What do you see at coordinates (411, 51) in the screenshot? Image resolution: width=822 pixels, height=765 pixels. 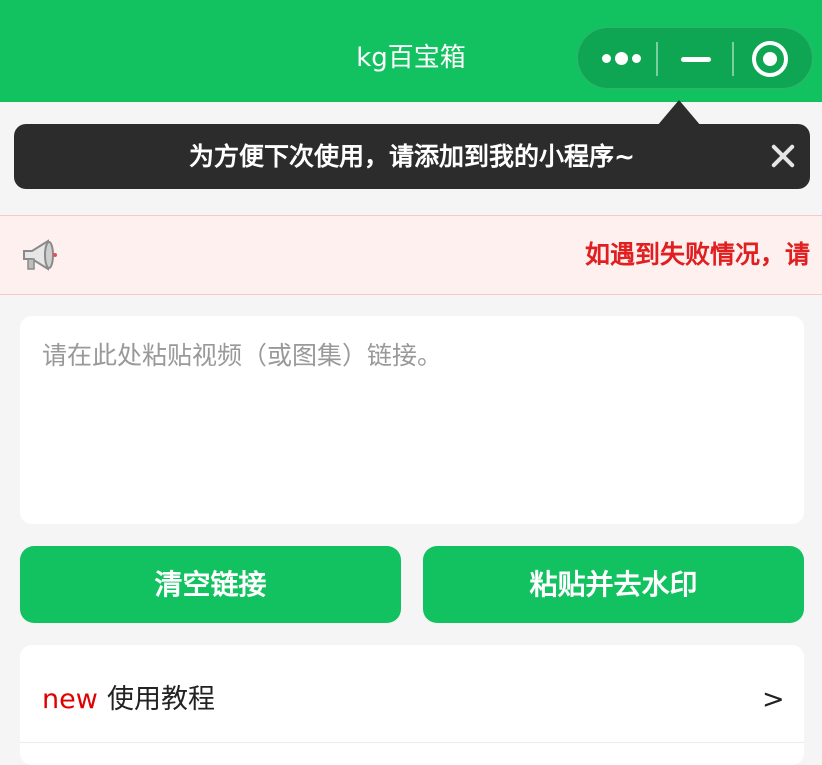 I see `app-header: kg百宝箱` at bounding box center [411, 51].